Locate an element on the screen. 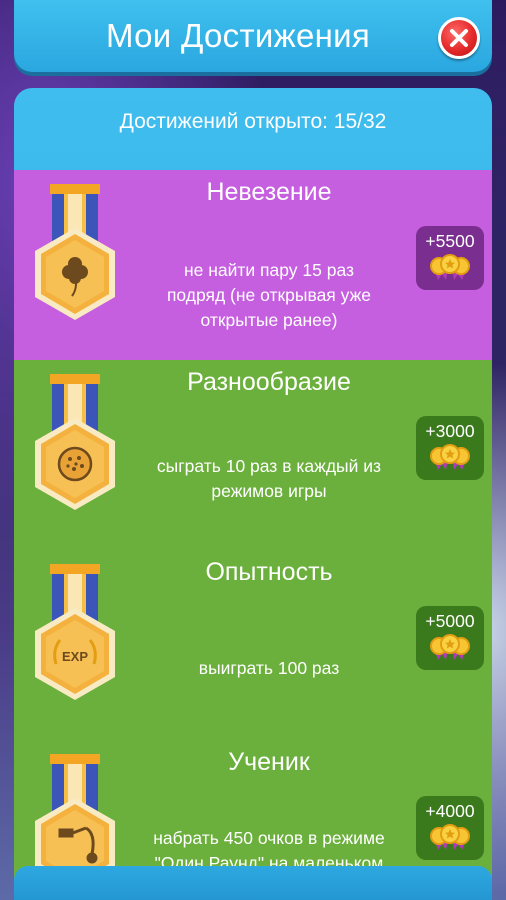 Image resolution: width=506 pixels, height=900 pixels. reward-value: +5500 is located at coordinates (450, 241).